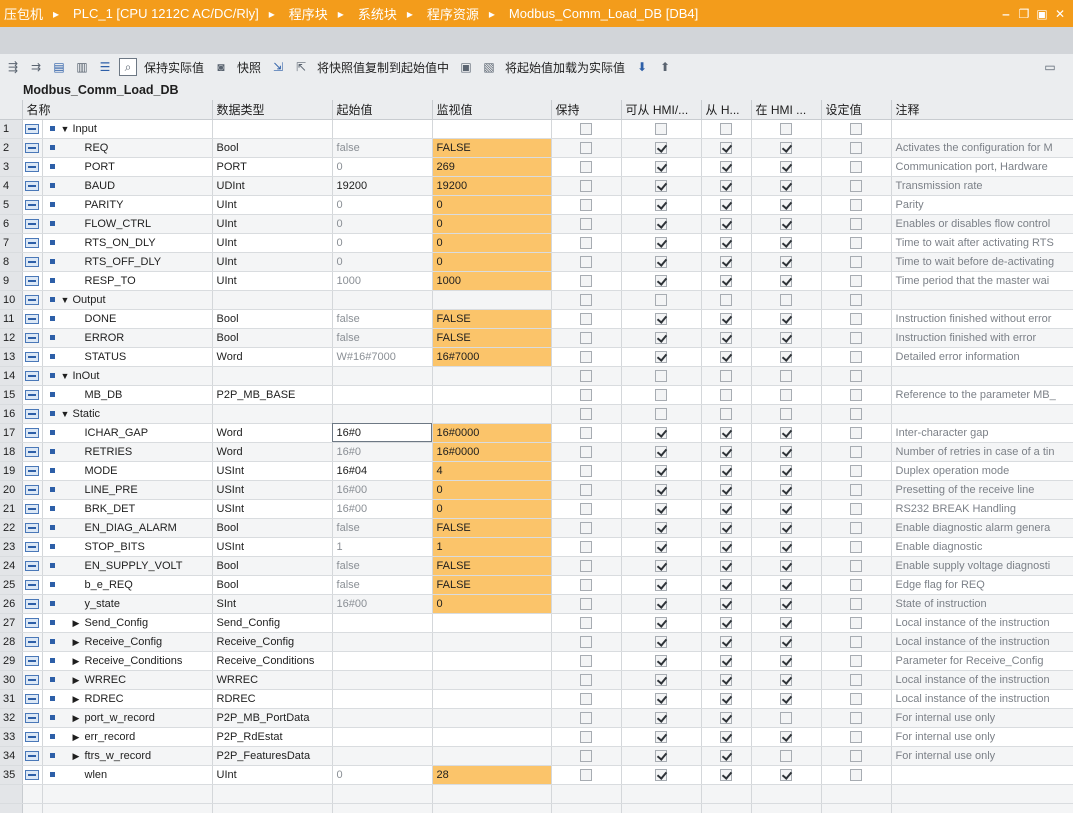 Image resolution: width=1073 pixels, height=813 pixels. Describe the element at coordinates (278, 67) in the screenshot. I see `copy-snapshot-icon: ⇲` at that location.